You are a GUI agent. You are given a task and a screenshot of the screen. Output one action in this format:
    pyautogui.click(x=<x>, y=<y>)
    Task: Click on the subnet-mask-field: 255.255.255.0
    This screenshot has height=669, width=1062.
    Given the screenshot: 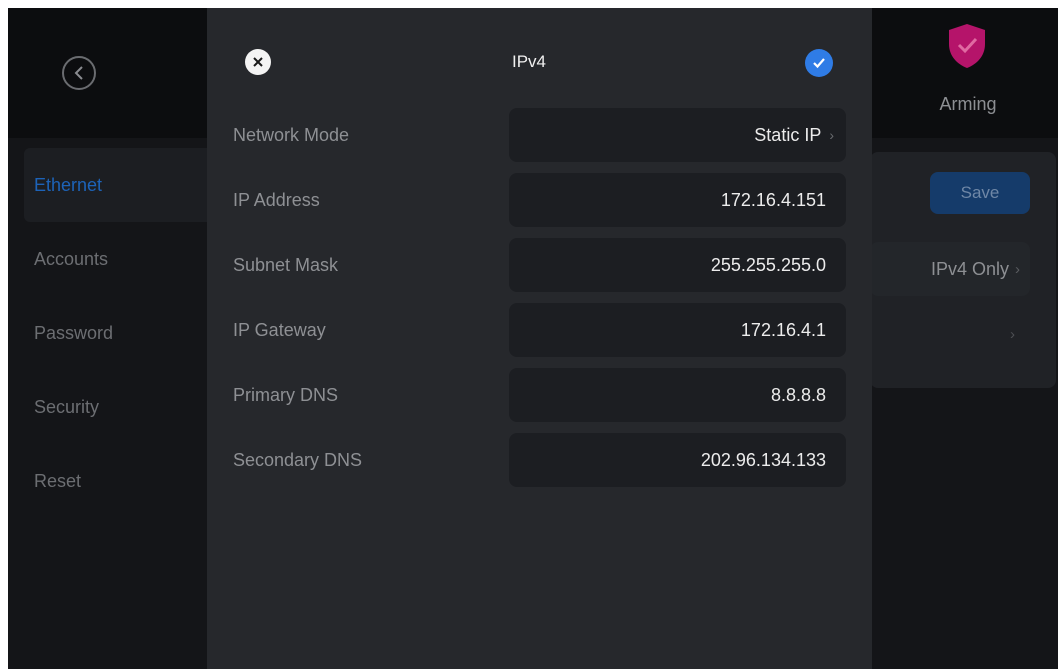 What is the action you would take?
    pyautogui.click(x=677, y=265)
    